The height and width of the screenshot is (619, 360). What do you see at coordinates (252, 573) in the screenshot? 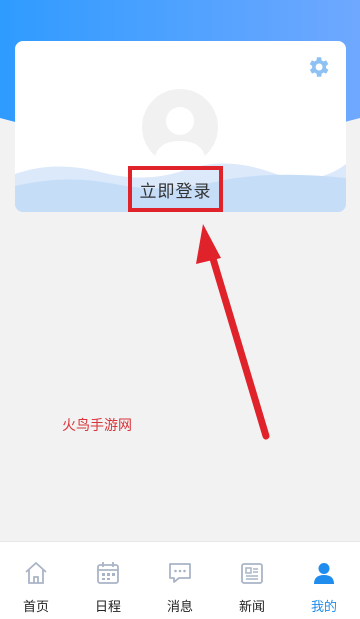
I see `news-icon` at bounding box center [252, 573].